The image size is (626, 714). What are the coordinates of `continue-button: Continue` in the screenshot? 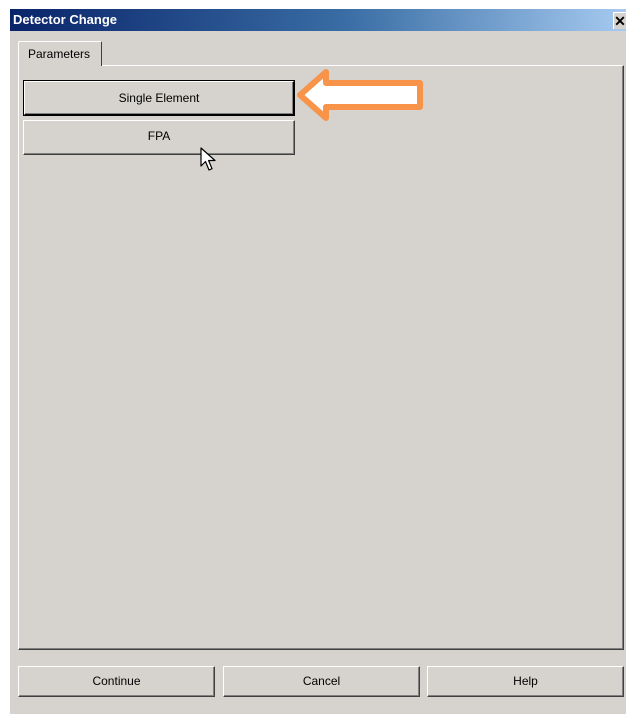 It's located at (116, 681).